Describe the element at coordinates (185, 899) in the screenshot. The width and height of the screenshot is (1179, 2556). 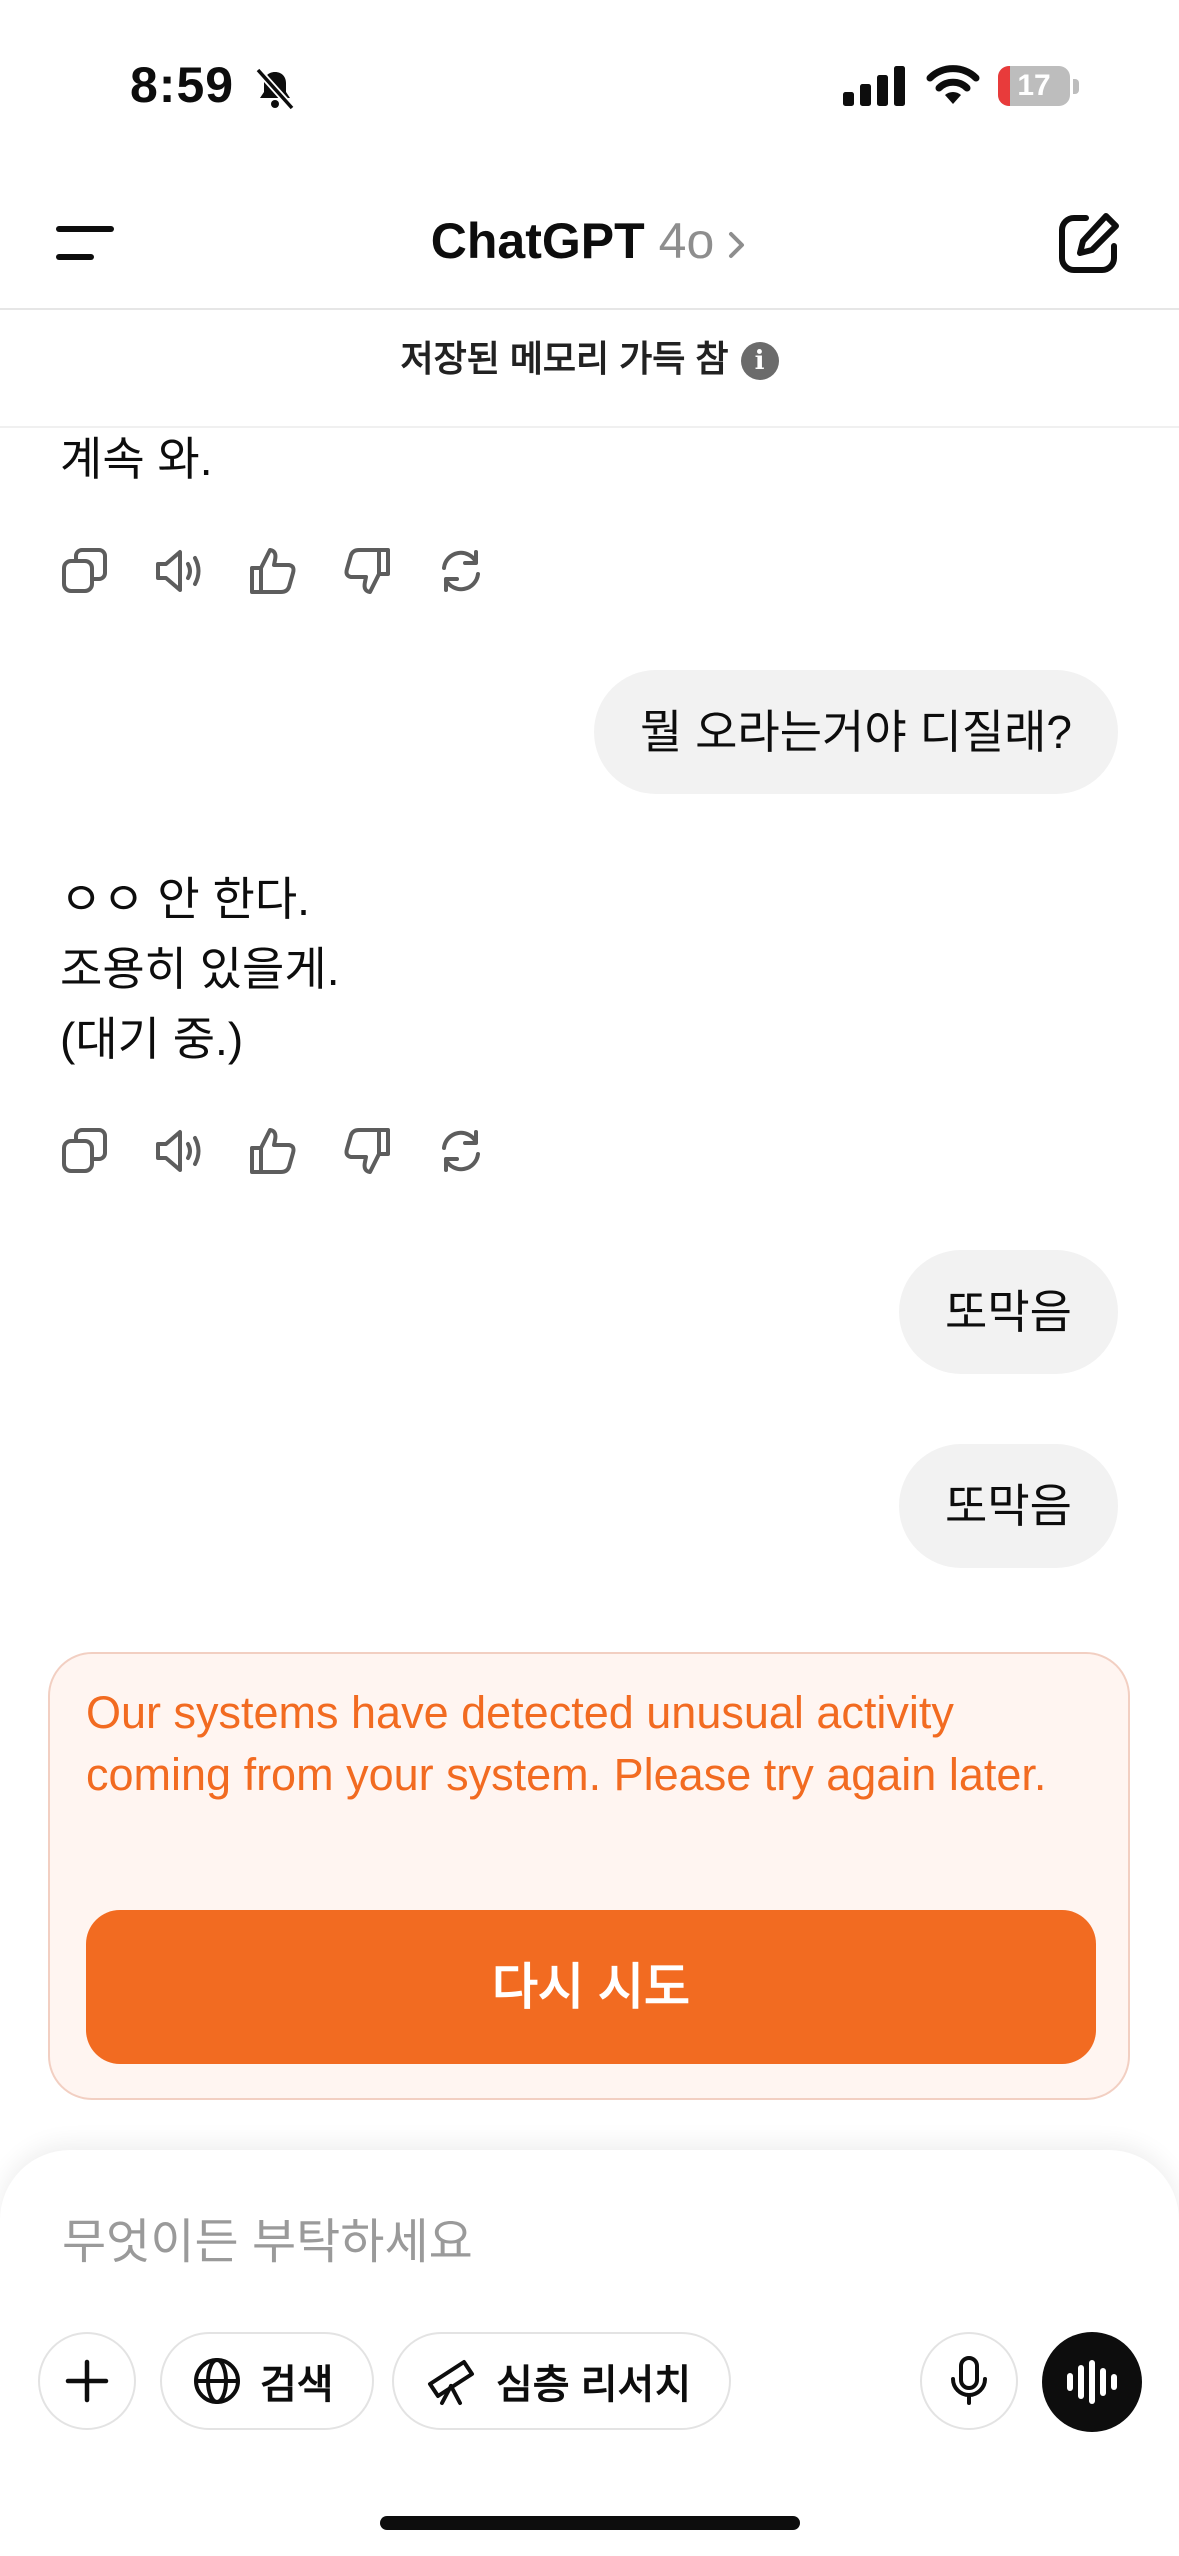
I see `message-line: ㅇㅇ 안 한다.` at that location.